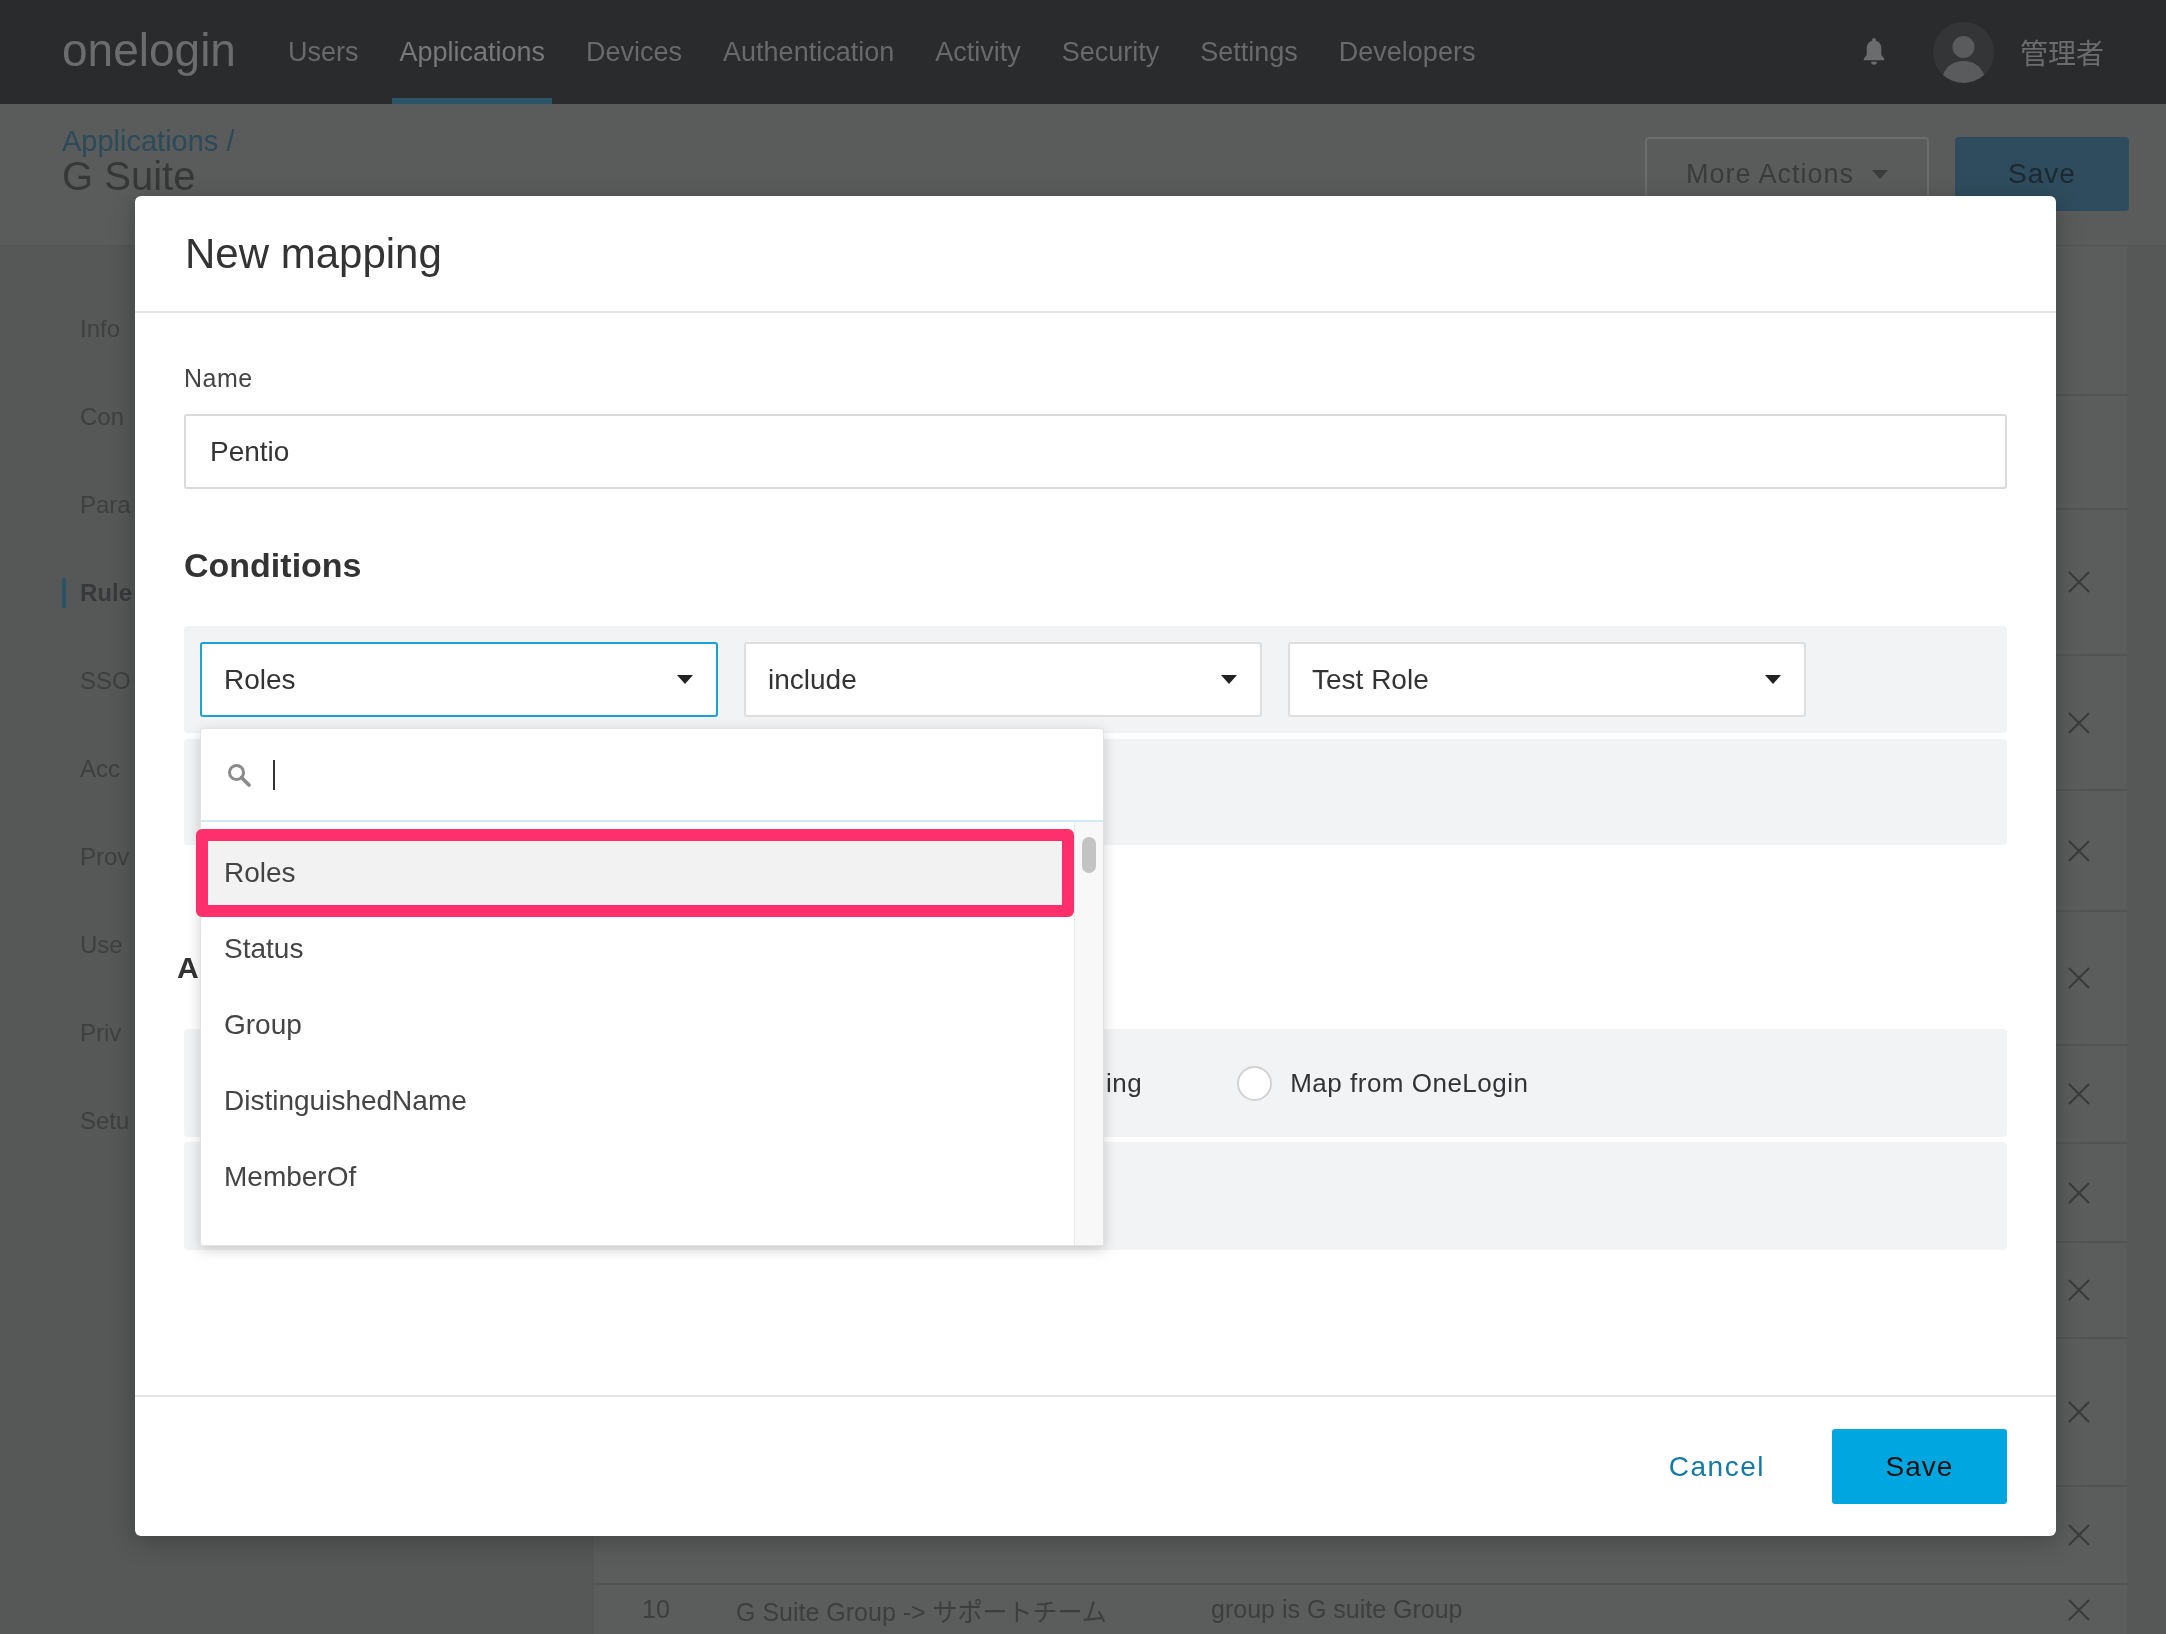 This screenshot has width=2166, height=1634. What do you see at coordinates (1089, 855) in the screenshot?
I see `scrollbar-thumb` at bounding box center [1089, 855].